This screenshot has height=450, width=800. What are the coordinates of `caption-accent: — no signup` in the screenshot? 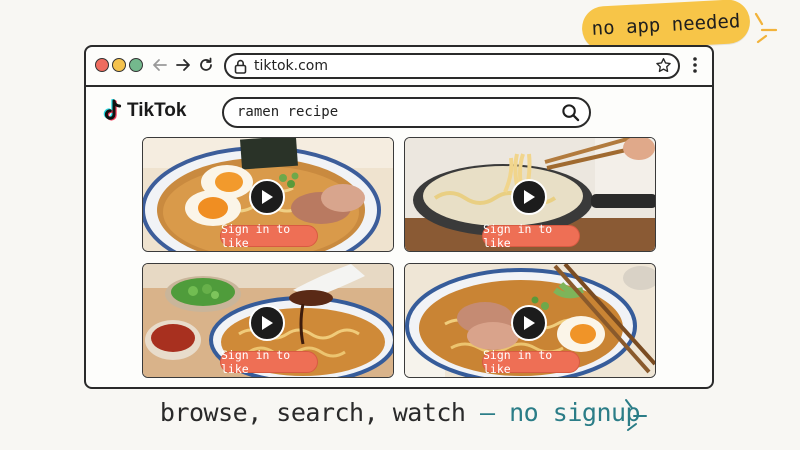 It's located at (560, 412).